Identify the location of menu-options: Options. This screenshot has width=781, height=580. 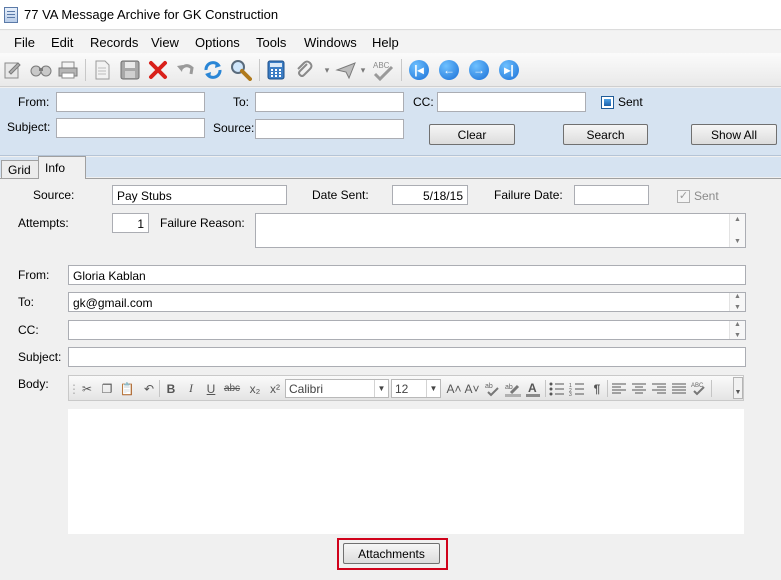
(217, 42).